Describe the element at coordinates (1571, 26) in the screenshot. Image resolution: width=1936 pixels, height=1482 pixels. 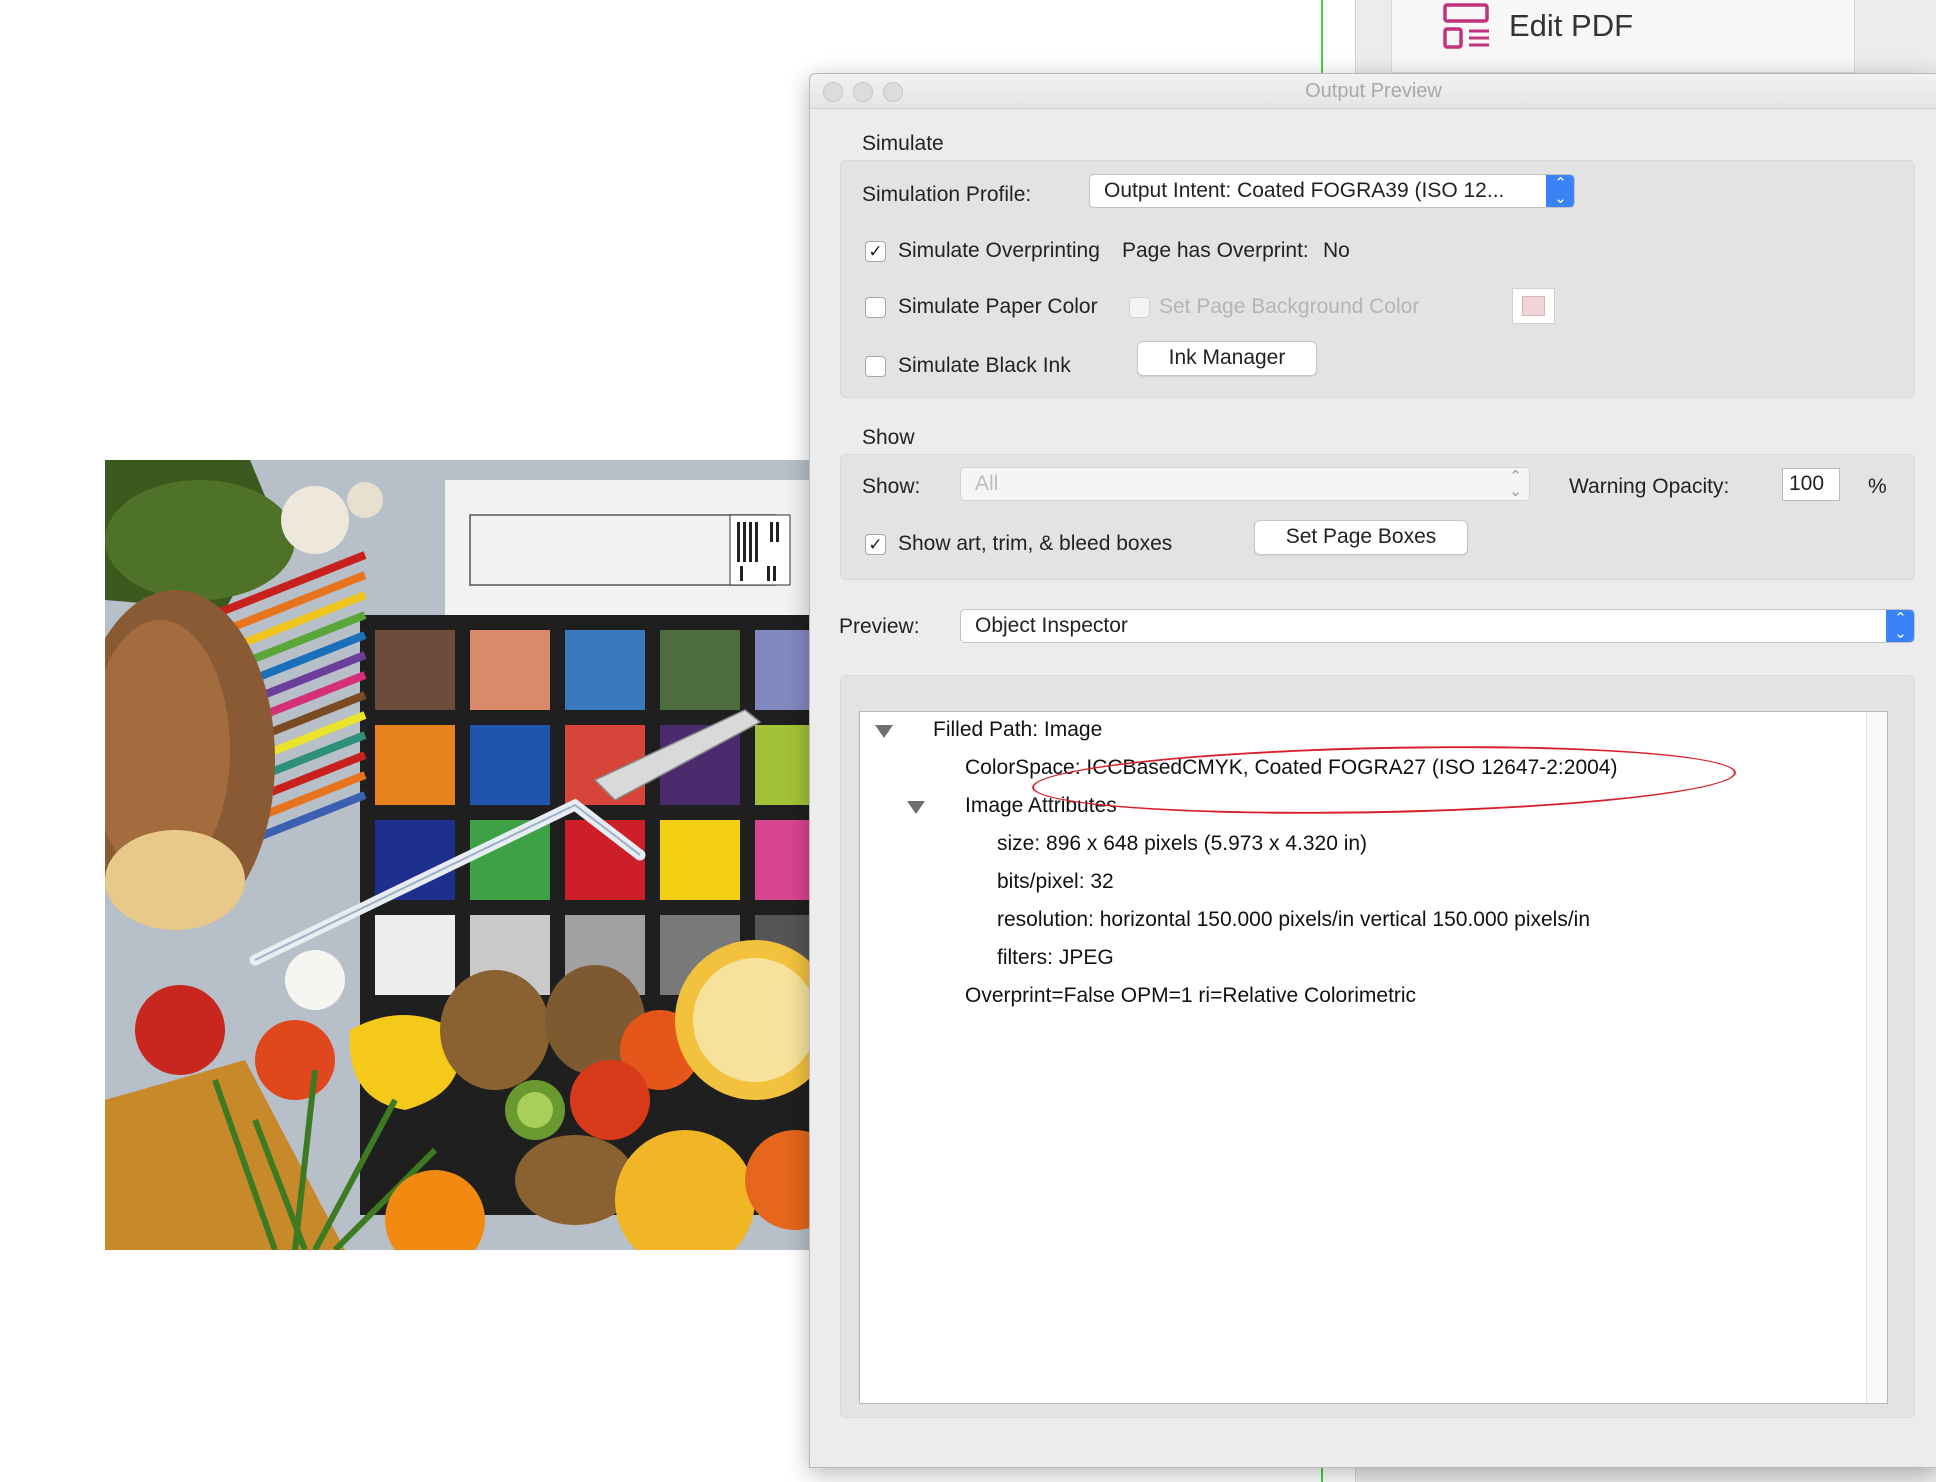
I see `edit-pdf-label: Edit PDF` at that location.